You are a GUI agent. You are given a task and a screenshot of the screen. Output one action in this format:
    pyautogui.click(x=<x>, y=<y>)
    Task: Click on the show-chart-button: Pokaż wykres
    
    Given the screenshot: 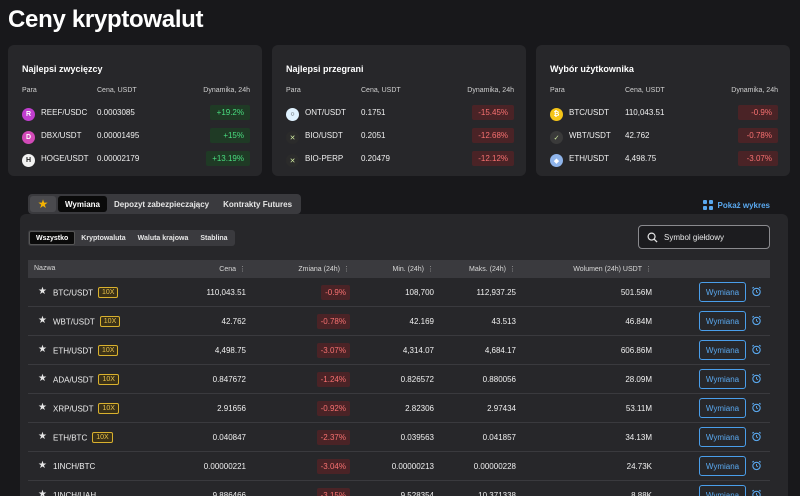 What is the action you would take?
    pyautogui.click(x=736, y=205)
    